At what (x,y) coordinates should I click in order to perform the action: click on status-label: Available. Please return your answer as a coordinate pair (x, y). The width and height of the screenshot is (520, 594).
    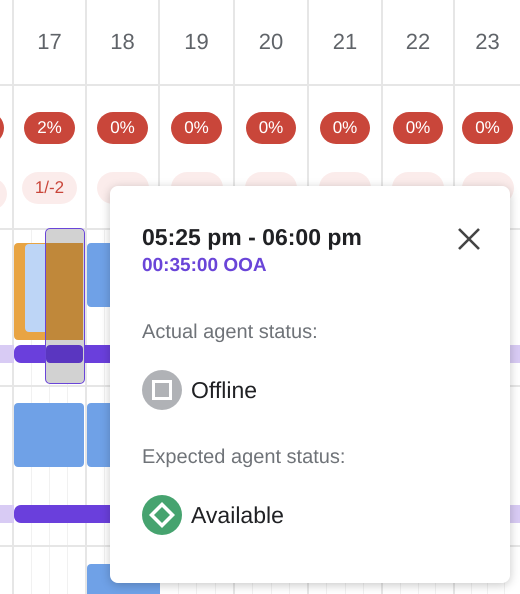
    Looking at the image, I should click on (237, 515).